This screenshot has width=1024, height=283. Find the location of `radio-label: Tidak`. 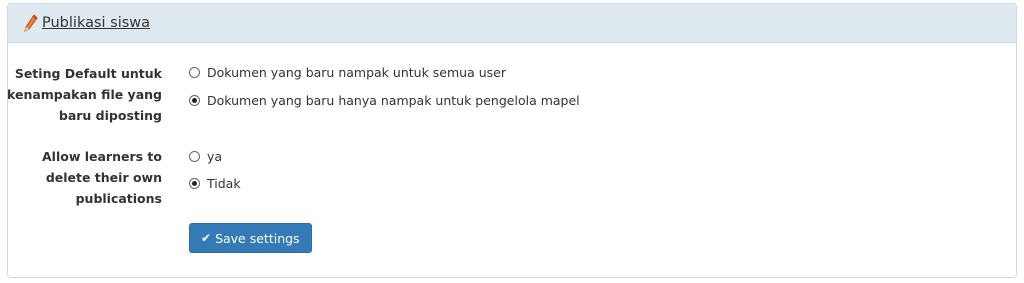

radio-label: Tidak is located at coordinates (224, 183).